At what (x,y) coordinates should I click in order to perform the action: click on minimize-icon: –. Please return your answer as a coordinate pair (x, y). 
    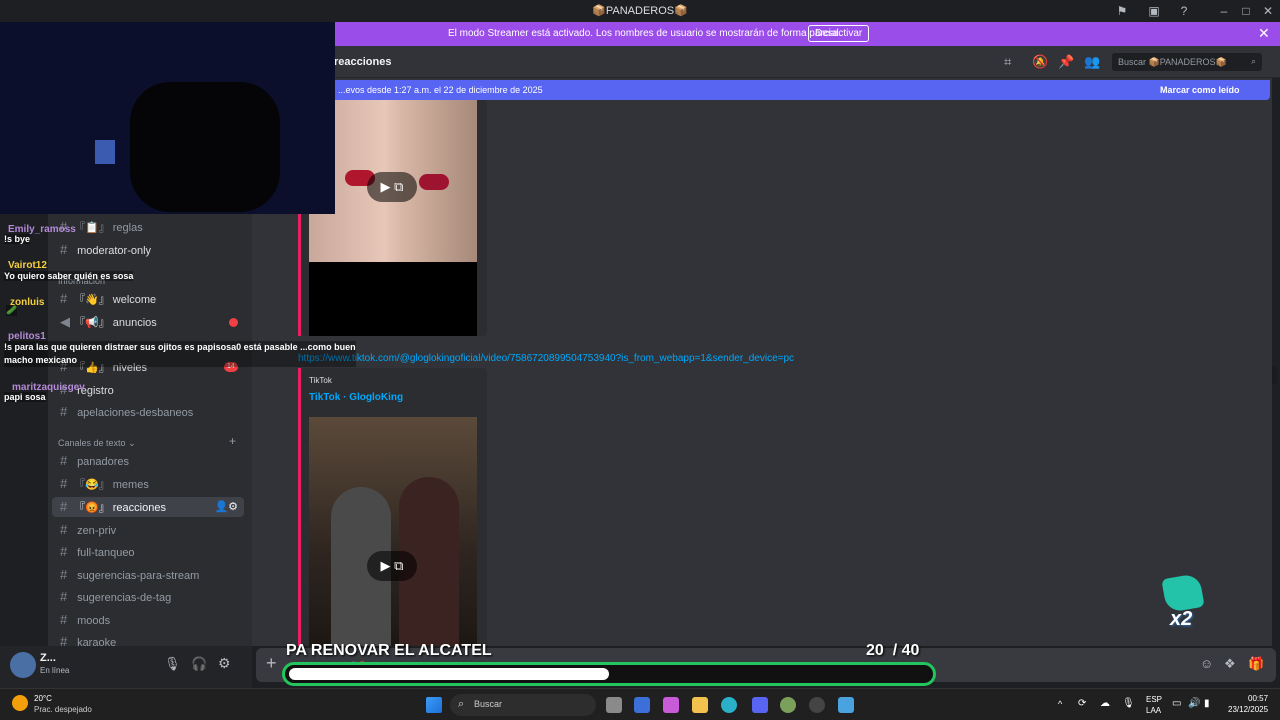
    Looking at the image, I should click on (1224, 11).